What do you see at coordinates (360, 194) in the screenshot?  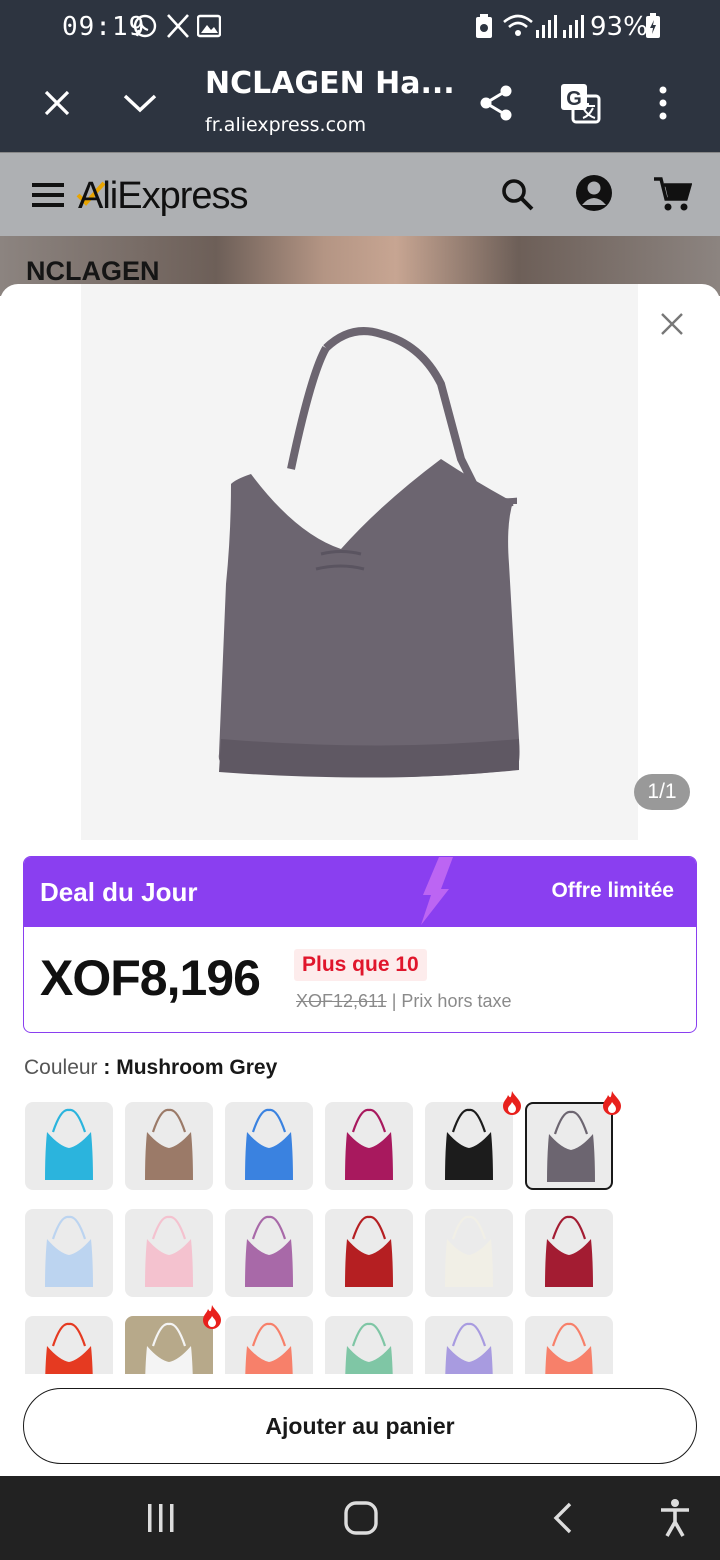 I see `site-header: AliExpress` at bounding box center [360, 194].